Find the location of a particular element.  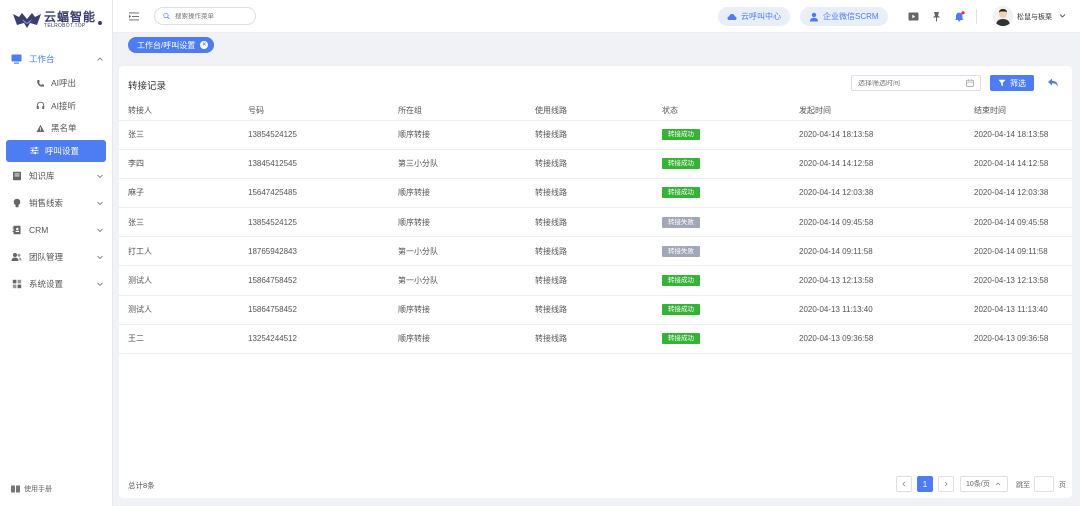

status-badge: 转接失败 is located at coordinates (681, 222).